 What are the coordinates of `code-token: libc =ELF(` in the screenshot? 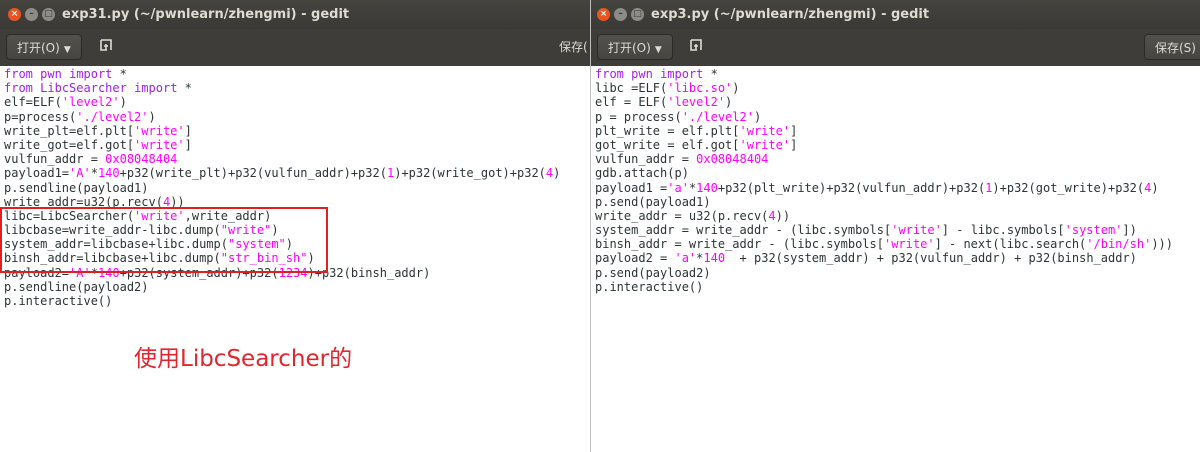 It's located at (631, 88).